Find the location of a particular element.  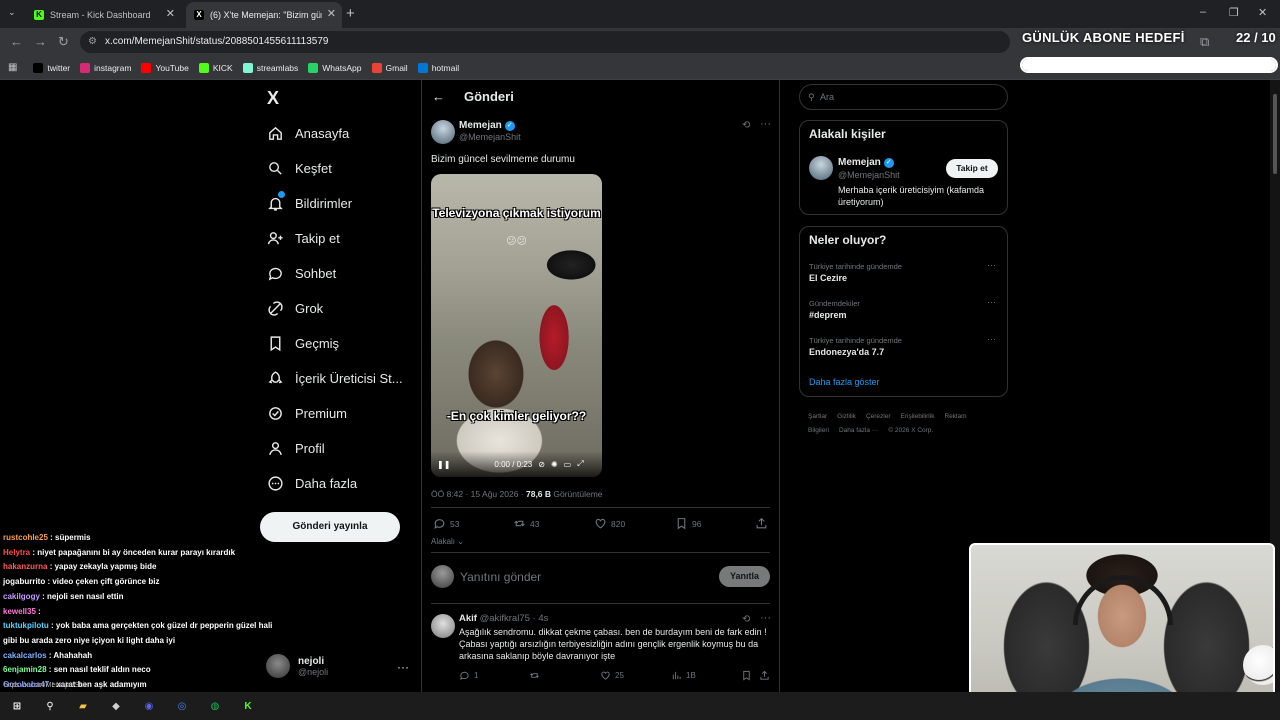

post-timestamp: ÖÖ 8:42 · 15 Ağu 2026 · is located at coordinates (478, 494).